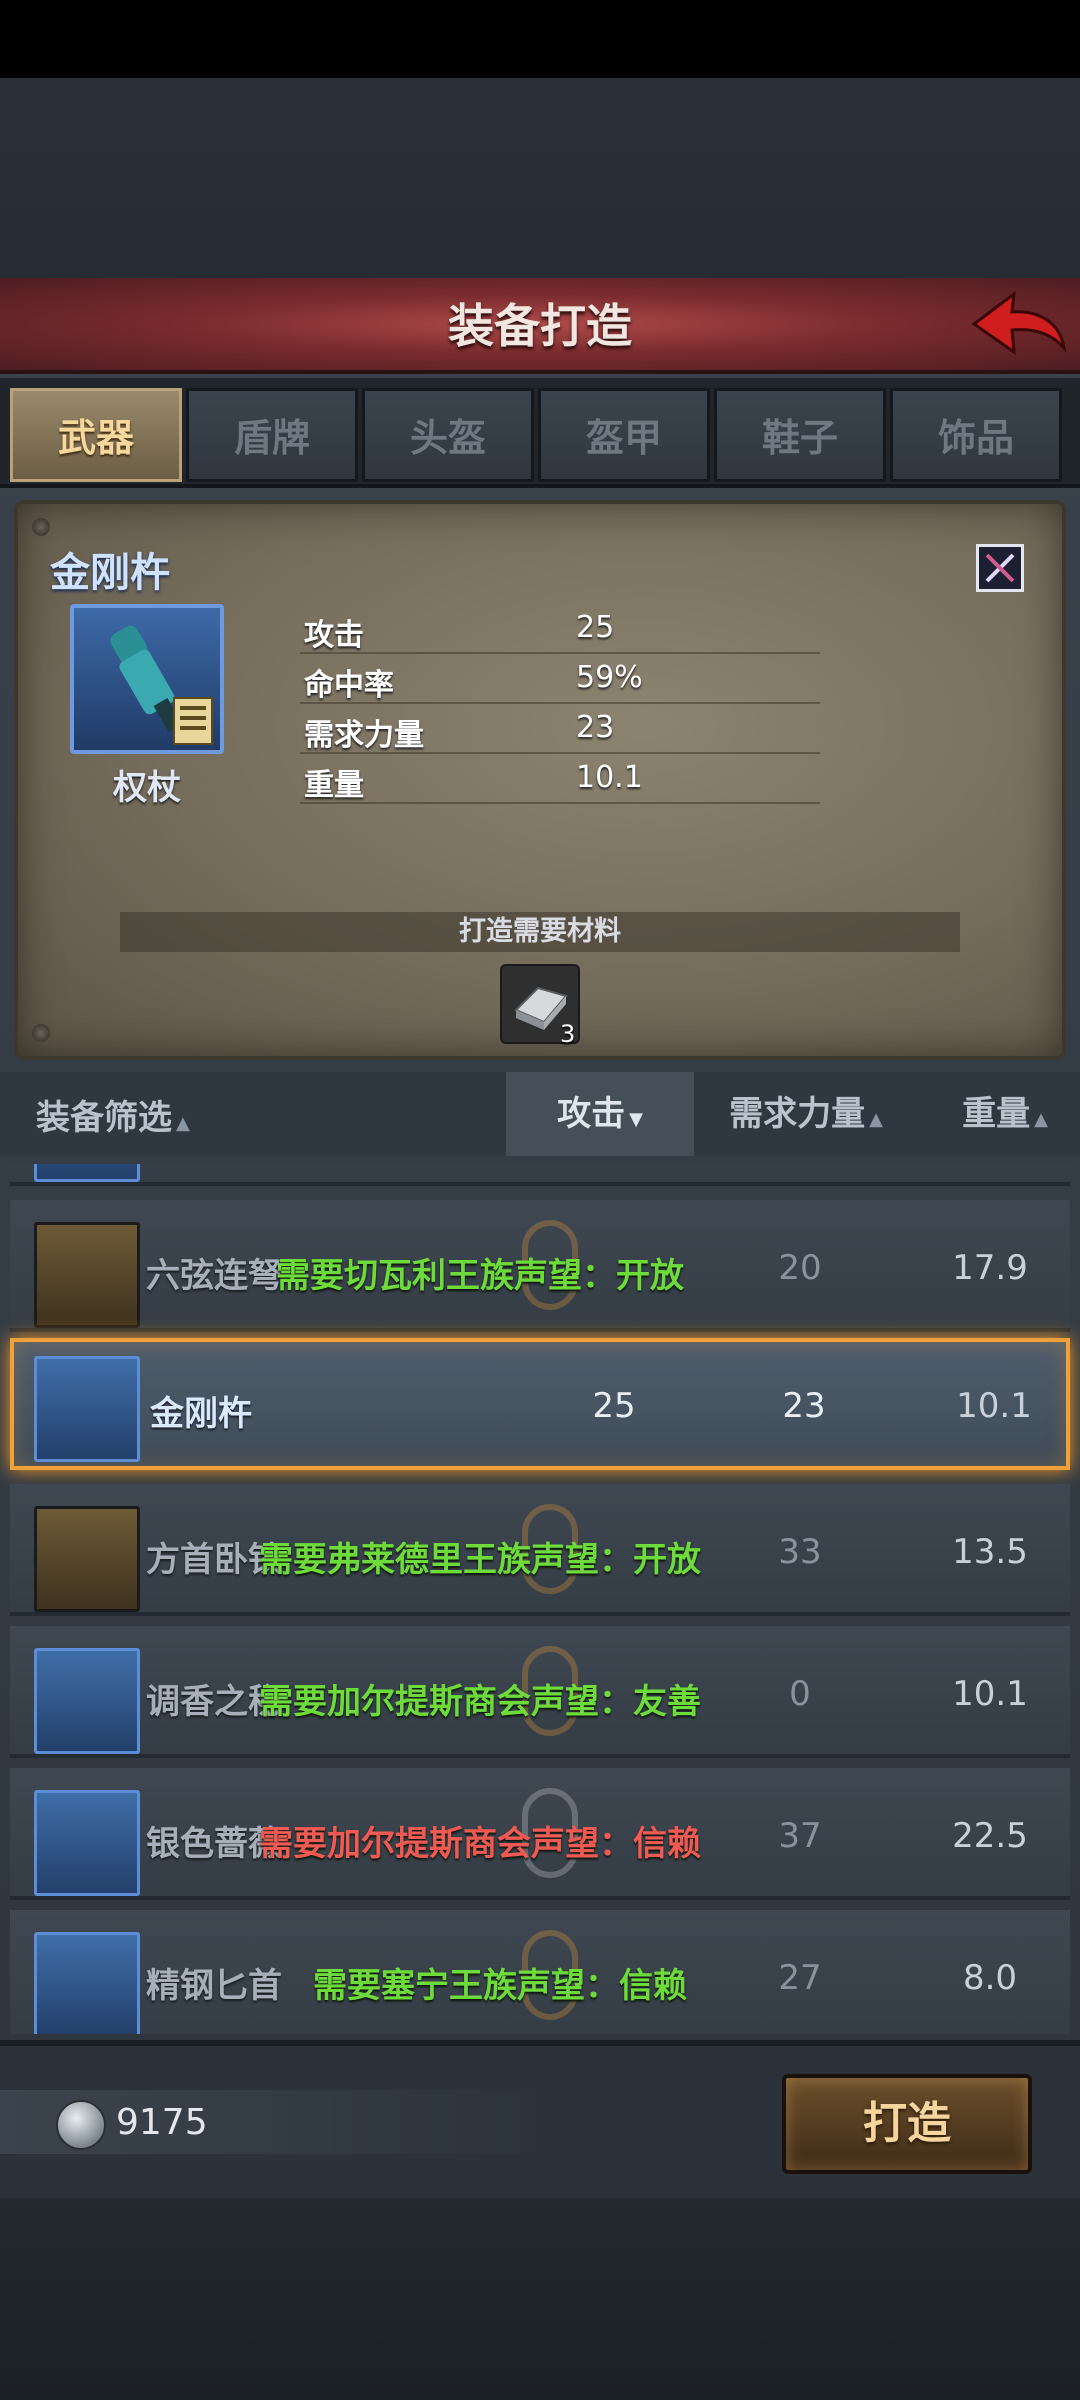 This screenshot has width=1080, height=2400. I want to click on weight-value: 22.5, so click(990, 1836).